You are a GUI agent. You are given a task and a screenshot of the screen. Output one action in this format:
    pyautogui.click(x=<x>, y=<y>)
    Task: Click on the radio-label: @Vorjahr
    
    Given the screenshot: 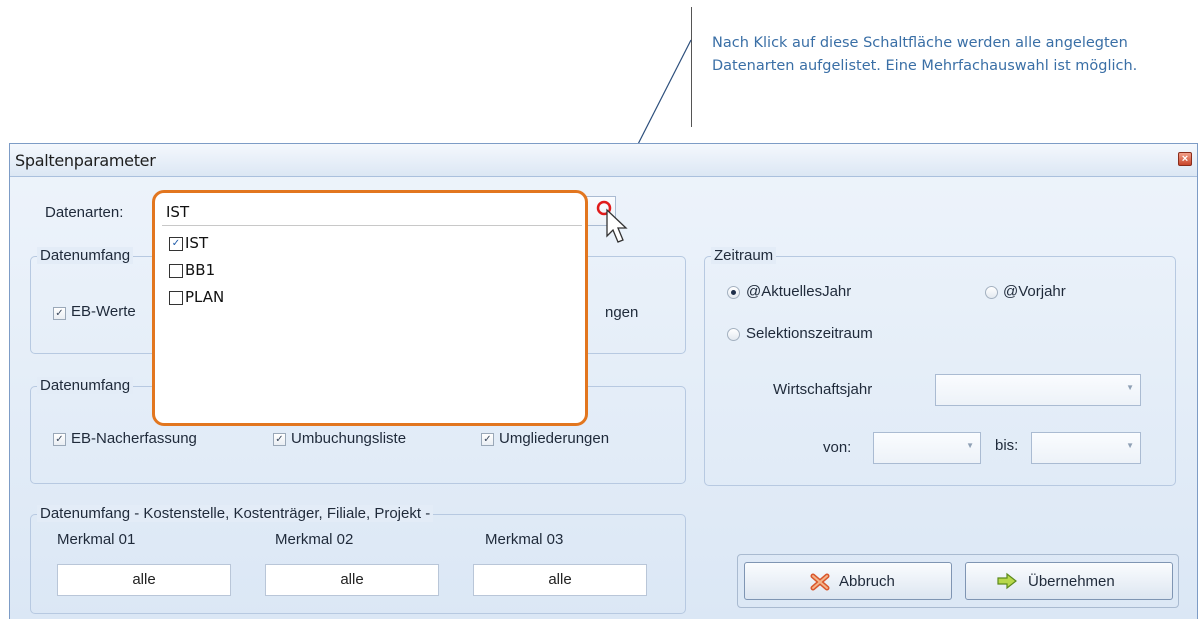 What is the action you would take?
    pyautogui.click(x=1034, y=291)
    